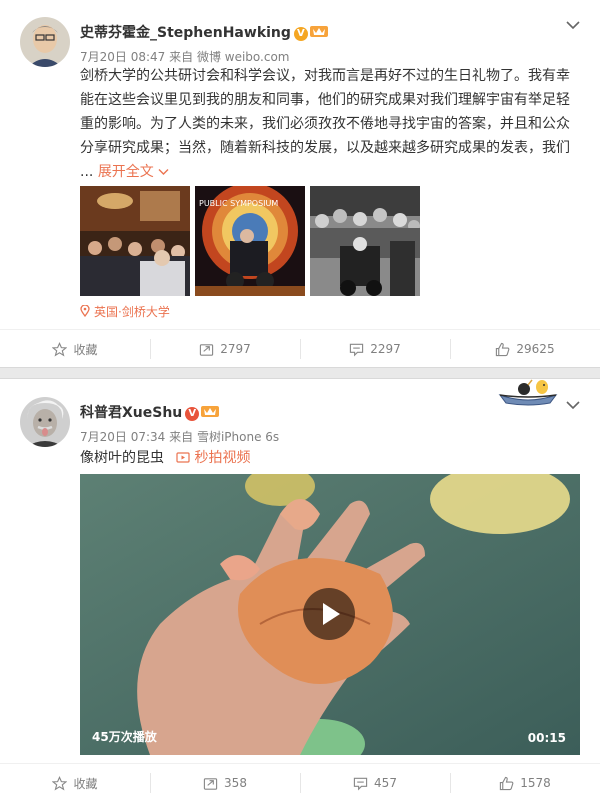  Describe the element at coordinates (528, 392) in the screenshot. I see `boat-decoration-icon` at that location.